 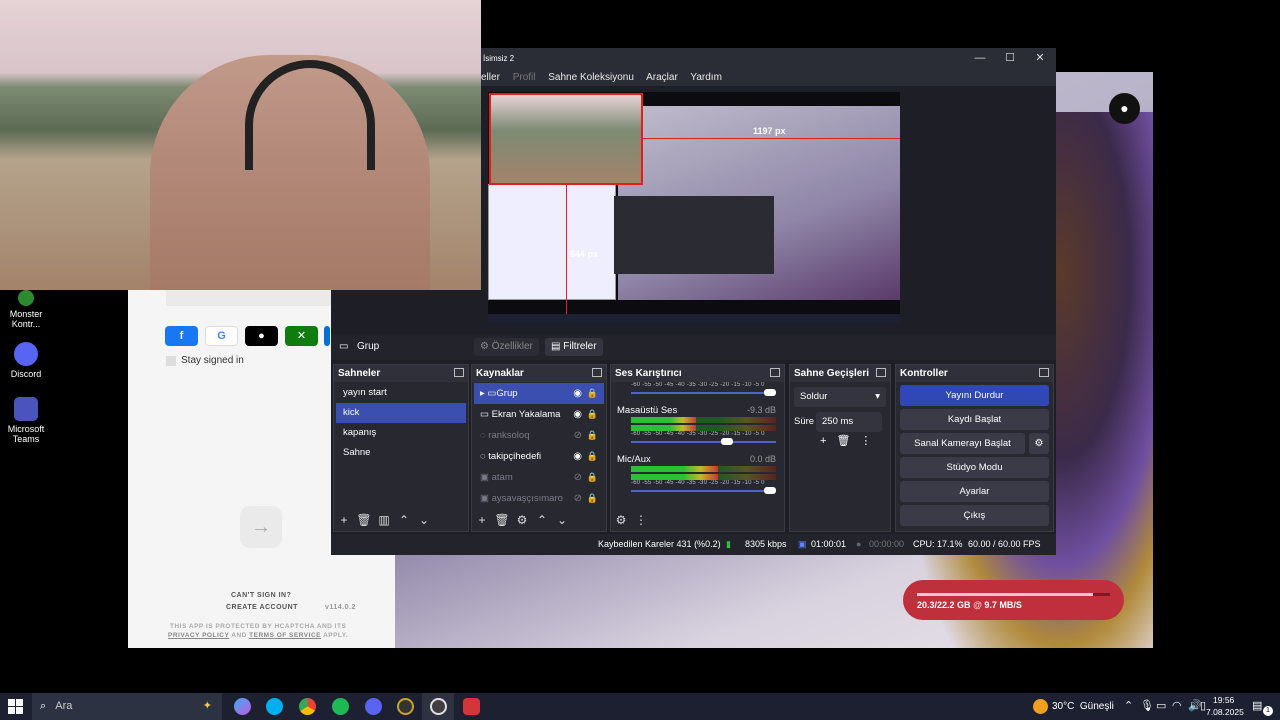 What do you see at coordinates (974, 419) in the screenshot?
I see `start-recording-button: Kaydı Başlat` at bounding box center [974, 419].